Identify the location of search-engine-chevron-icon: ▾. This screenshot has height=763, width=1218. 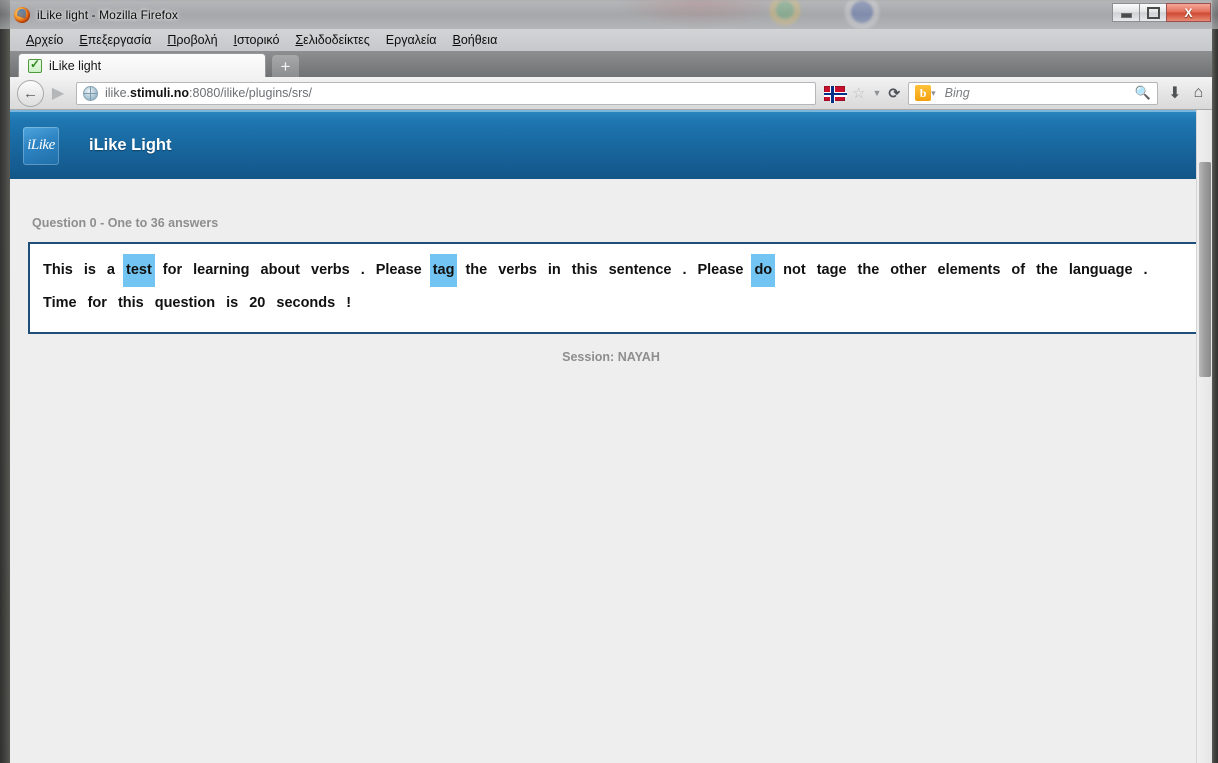
(933, 93).